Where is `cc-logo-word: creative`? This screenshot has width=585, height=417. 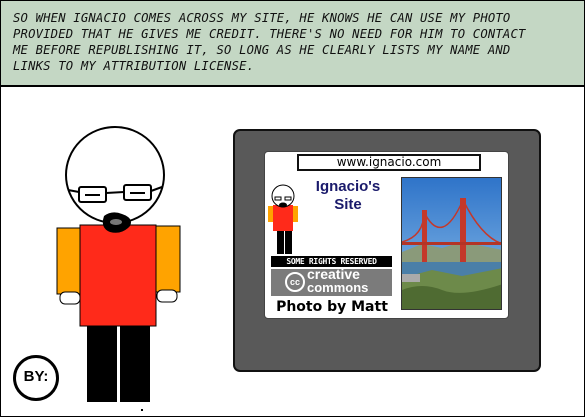
cc-logo-word: creative is located at coordinates (333, 274).